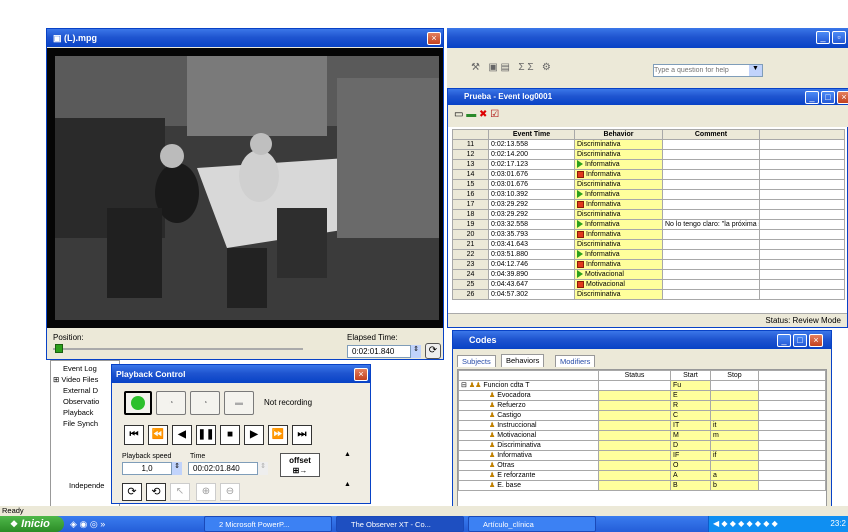 This screenshot has width=848, height=532. Describe the element at coordinates (812, 97) in the screenshot. I see `event-log-minimize: _` at that location.